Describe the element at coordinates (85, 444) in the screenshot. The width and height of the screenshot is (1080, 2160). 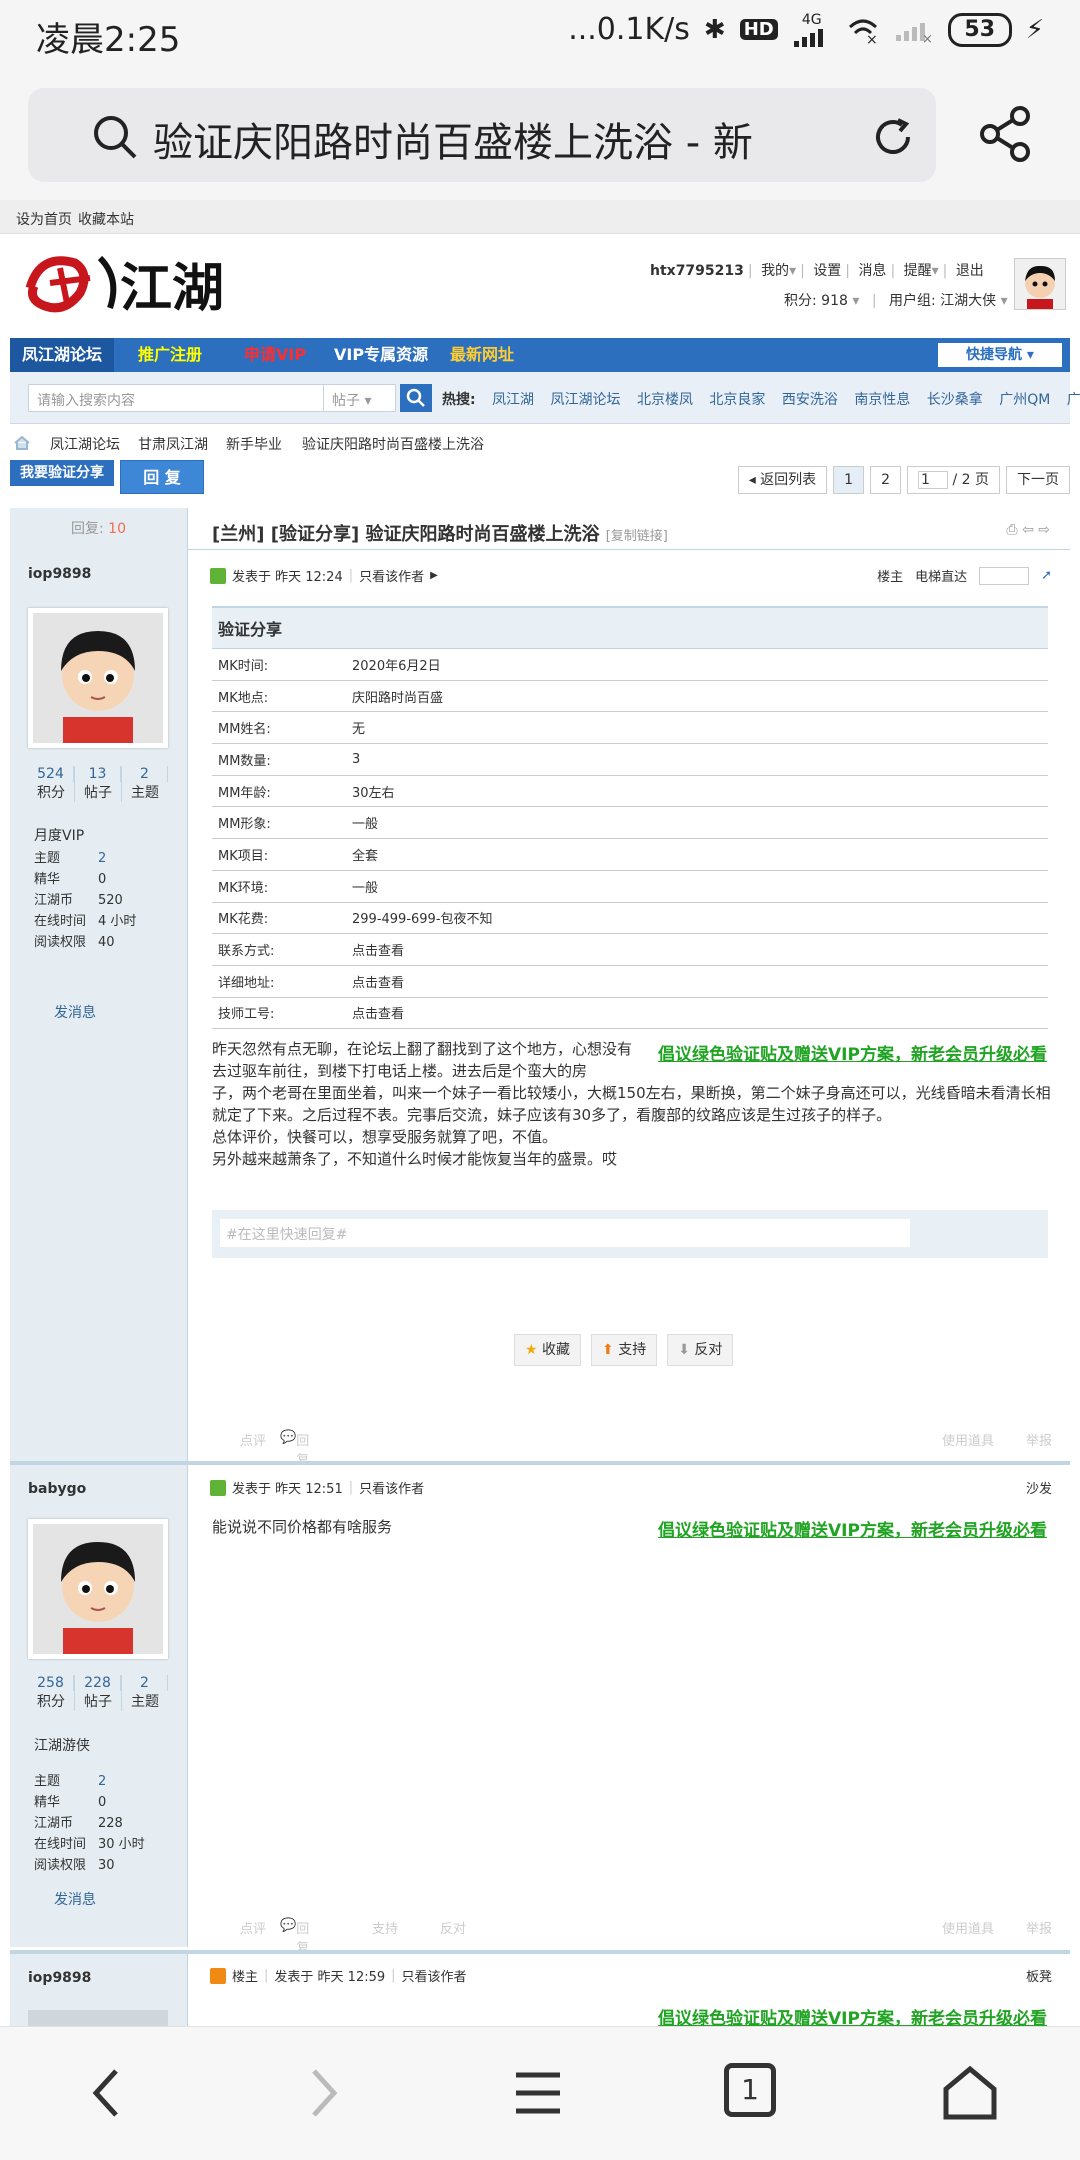
I see `breadcrumb-forum: 凤江湖论坛` at that location.